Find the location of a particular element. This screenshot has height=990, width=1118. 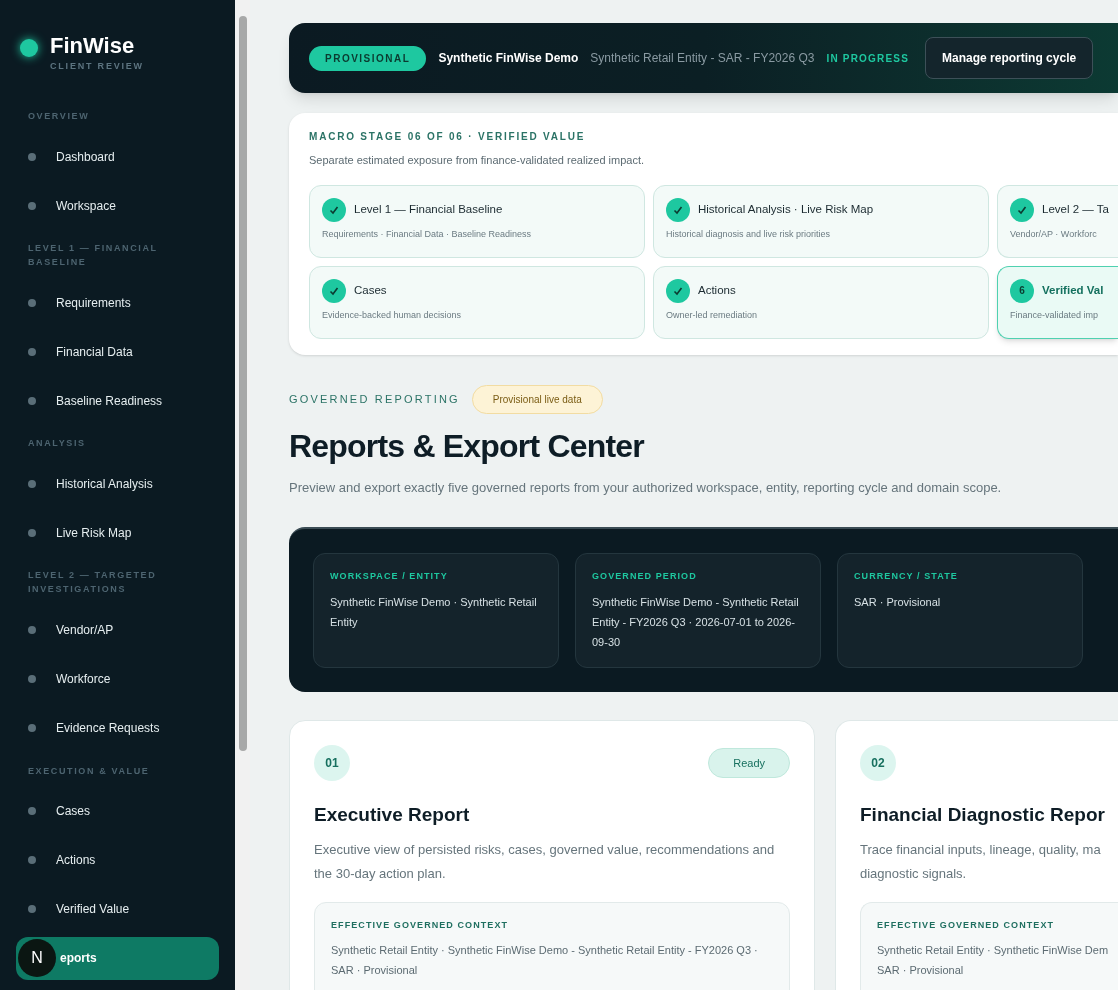

context-value: Synthetic FinWise Demo · Synthetic Retail Entity is located at coordinates (434, 612).